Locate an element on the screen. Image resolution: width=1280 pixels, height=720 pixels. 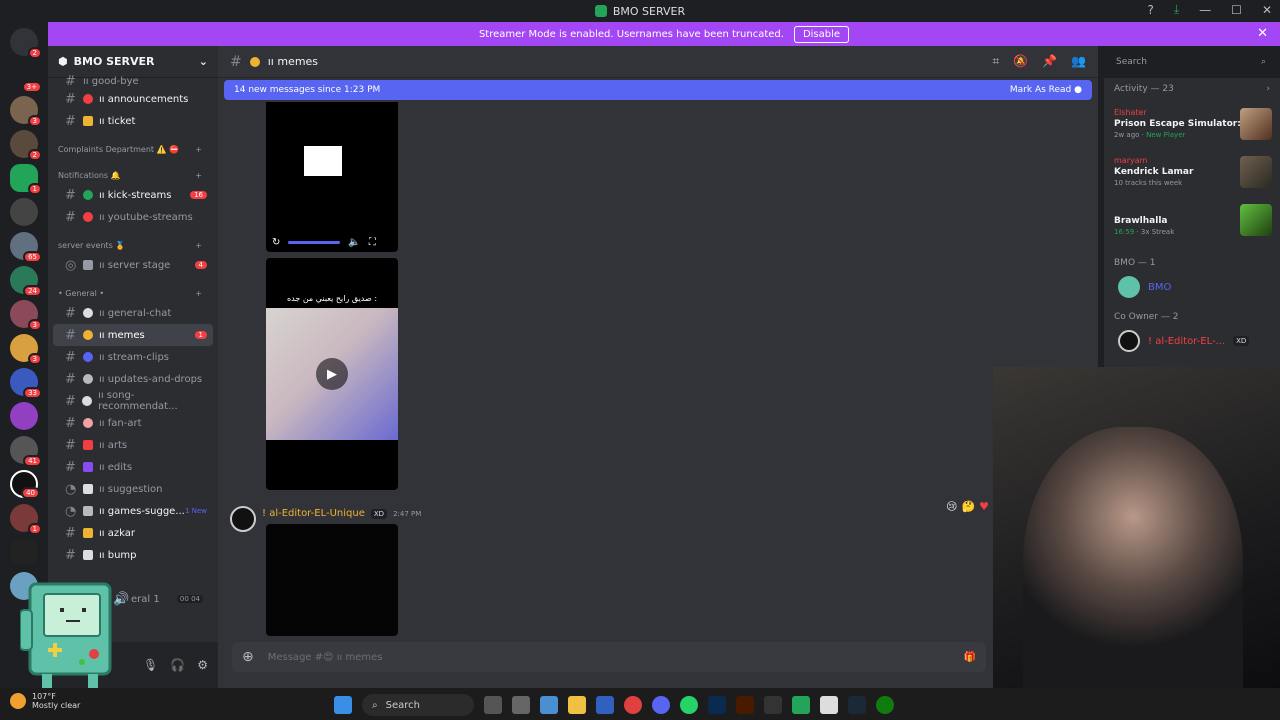
channel-ticket: # ıı ticket is located at coordinates (133, 121).